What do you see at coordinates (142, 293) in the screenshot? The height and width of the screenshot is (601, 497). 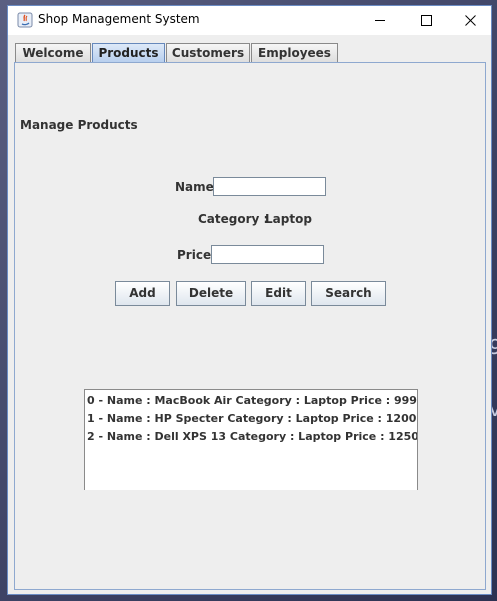 I see `add-button: Add` at bounding box center [142, 293].